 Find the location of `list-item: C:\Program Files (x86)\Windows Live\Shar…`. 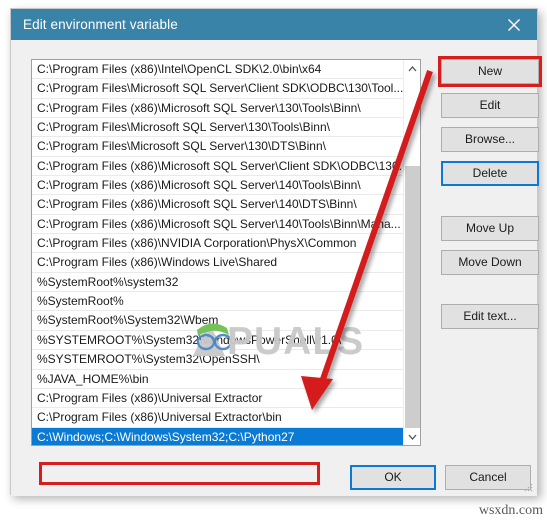

list-item: C:\Program Files (x86)\Windows Live\Shar… is located at coordinates (218, 263).